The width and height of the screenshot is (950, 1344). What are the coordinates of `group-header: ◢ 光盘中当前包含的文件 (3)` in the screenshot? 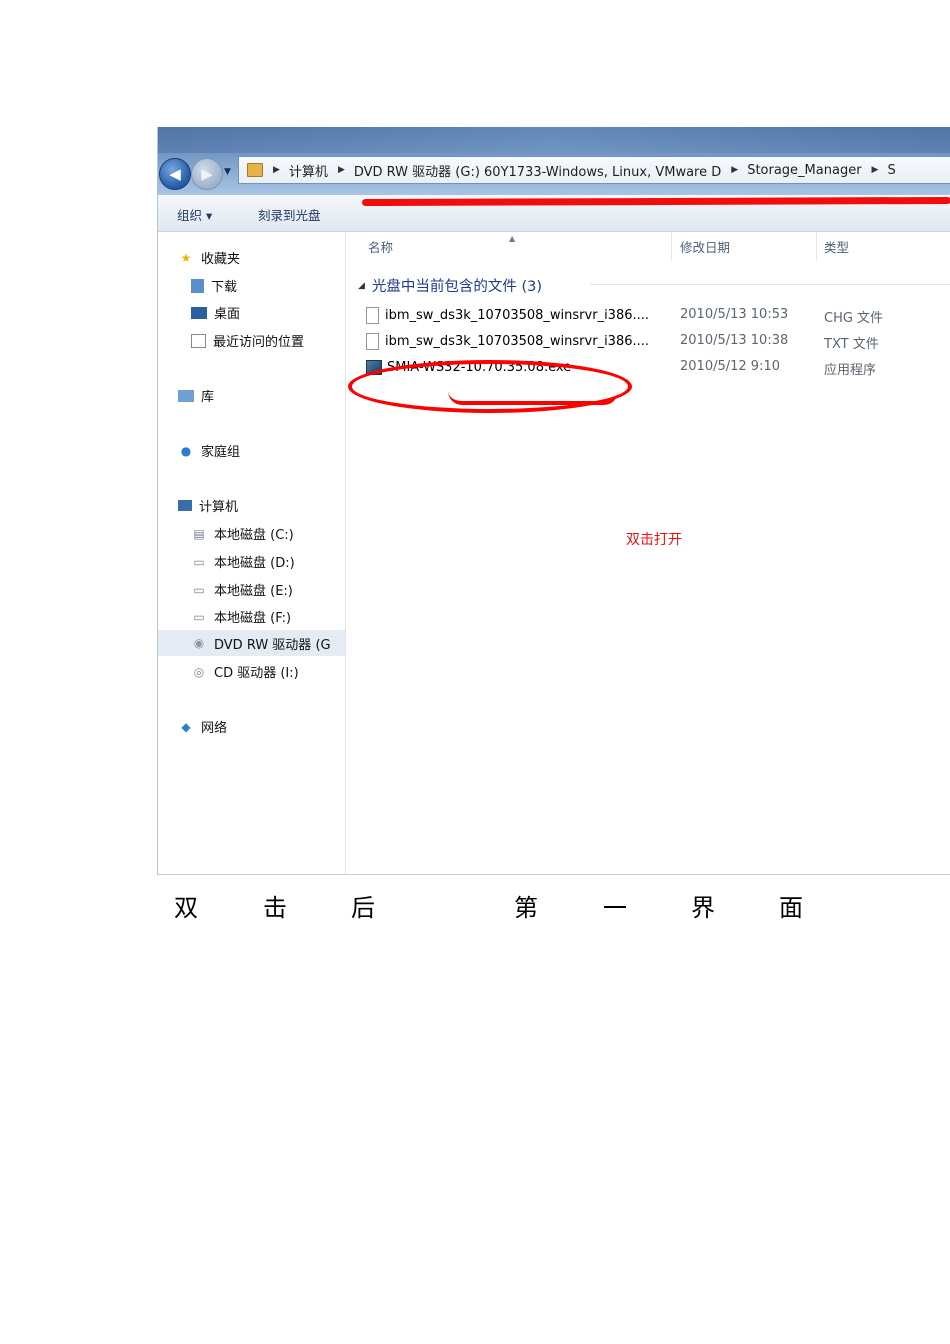 It's located at (654, 285).